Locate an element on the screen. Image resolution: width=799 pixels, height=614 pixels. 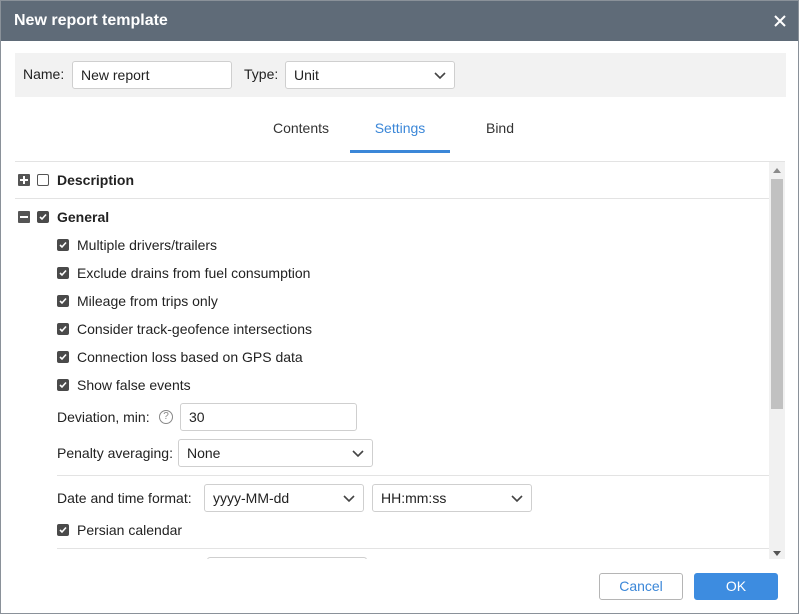
dialog-titlebar: New report template is located at coordinates (399, 21).